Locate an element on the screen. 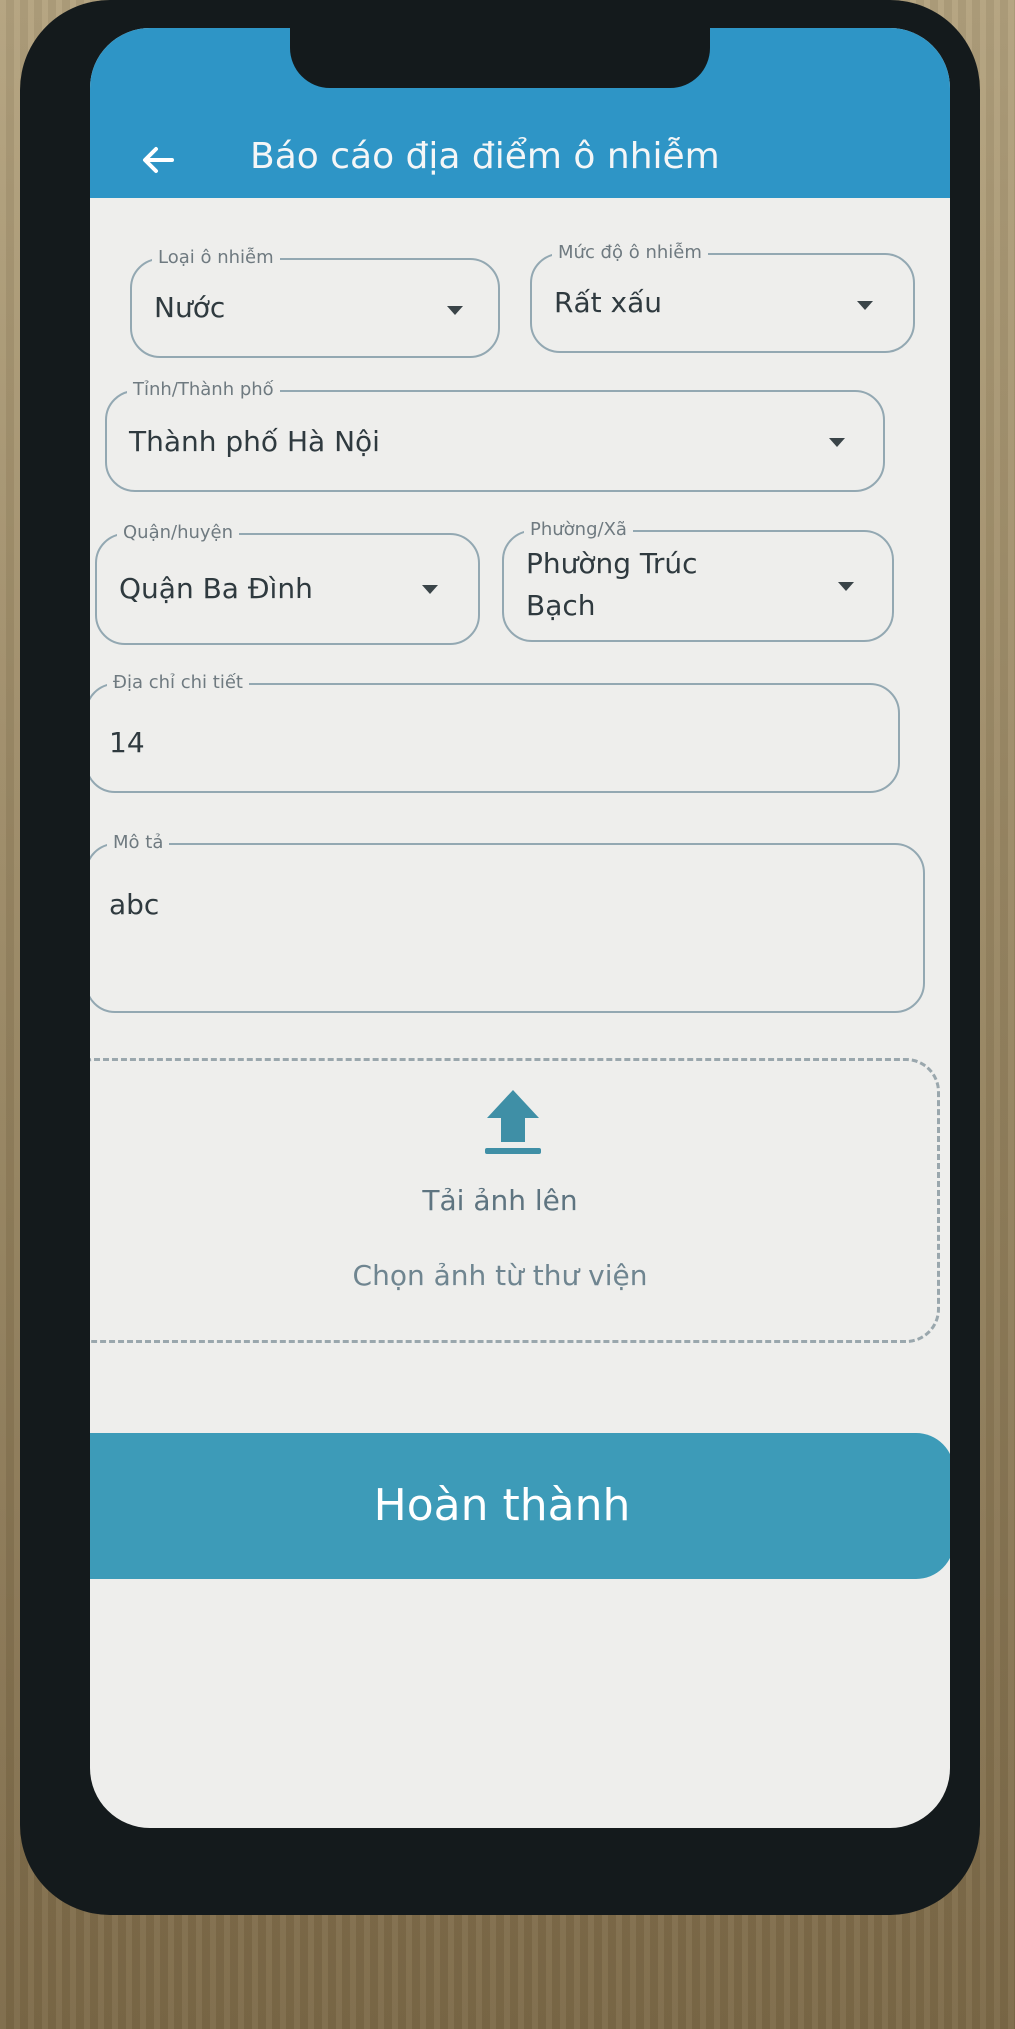 This screenshot has width=1015, height=2029. pollution-level-value: Rất xấu is located at coordinates (608, 302).